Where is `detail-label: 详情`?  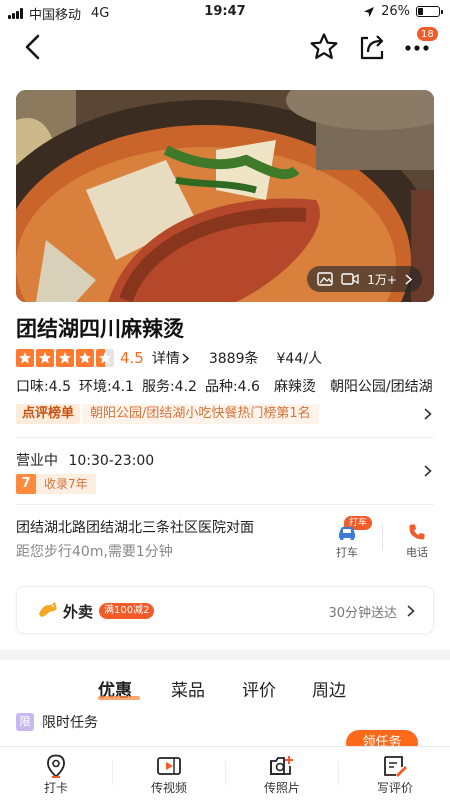
detail-label: 详情 is located at coordinates (165, 359).